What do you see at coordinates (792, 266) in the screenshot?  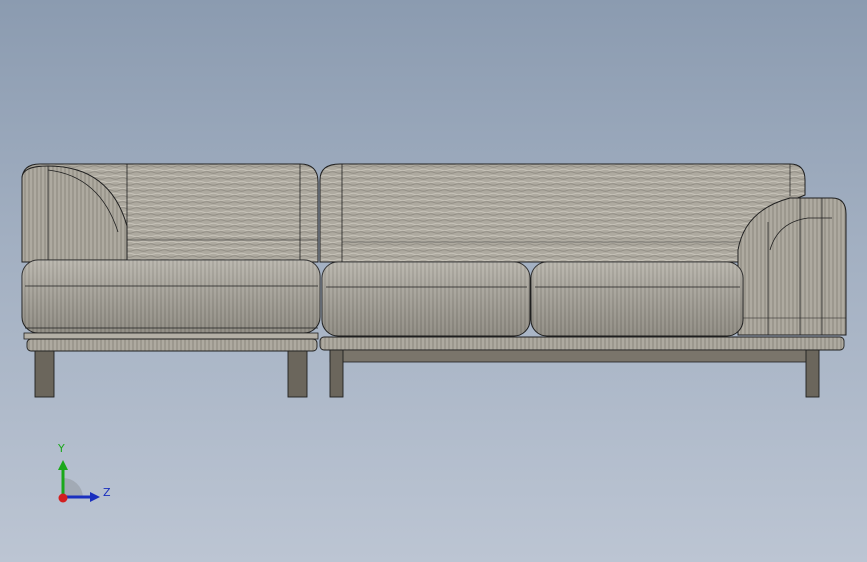 I see `right-armrest` at bounding box center [792, 266].